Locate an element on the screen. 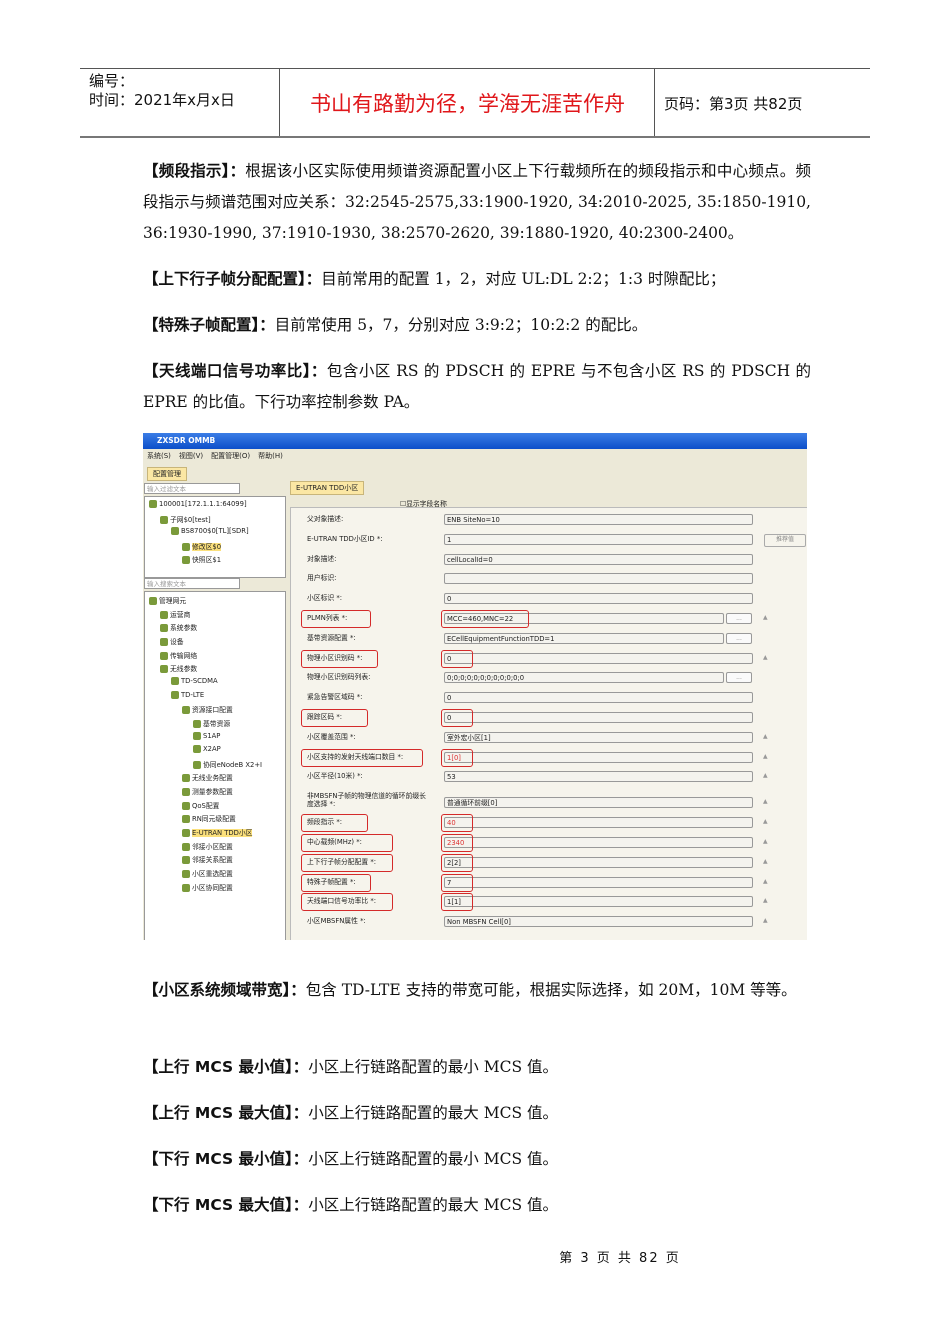 This screenshot has width=950, height=1344. field-input: 53 is located at coordinates (598, 777).